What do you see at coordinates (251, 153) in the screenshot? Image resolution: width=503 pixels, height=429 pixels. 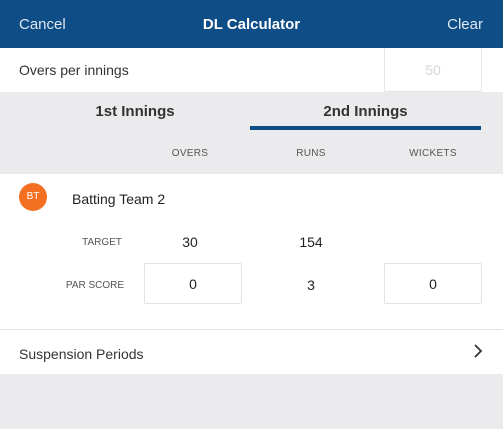 I see `column-headers: OVERS RUNS WICKETS` at bounding box center [251, 153].